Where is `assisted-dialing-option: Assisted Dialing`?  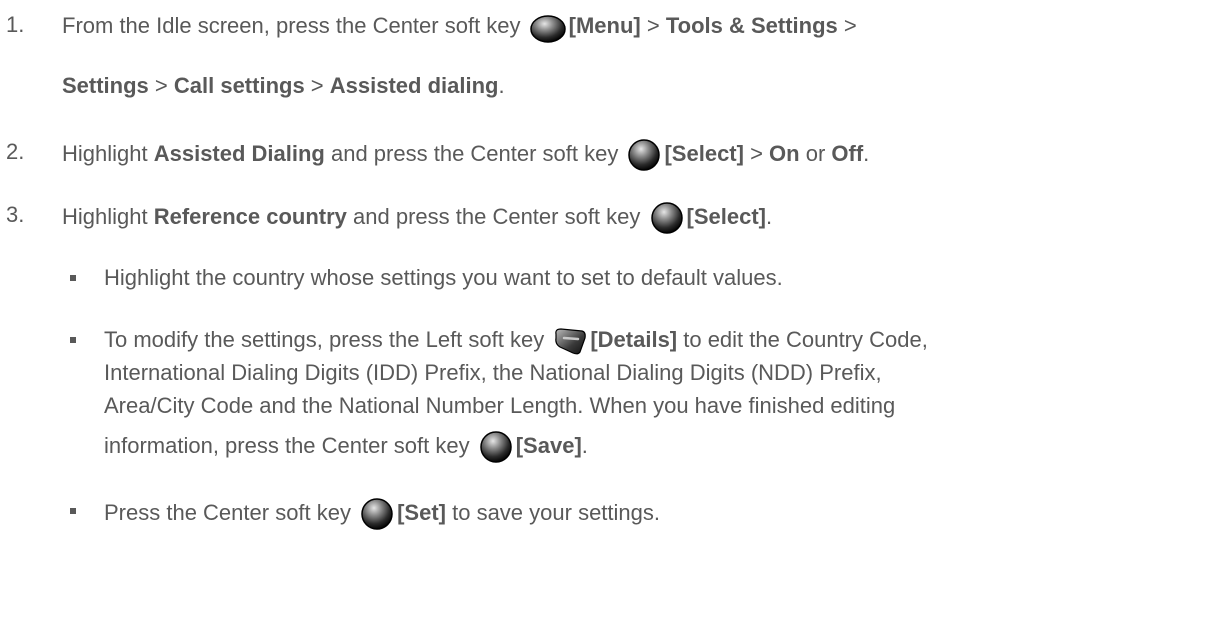 assisted-dialing-option: Assisted Dialing is located at coordinates (239, 153).